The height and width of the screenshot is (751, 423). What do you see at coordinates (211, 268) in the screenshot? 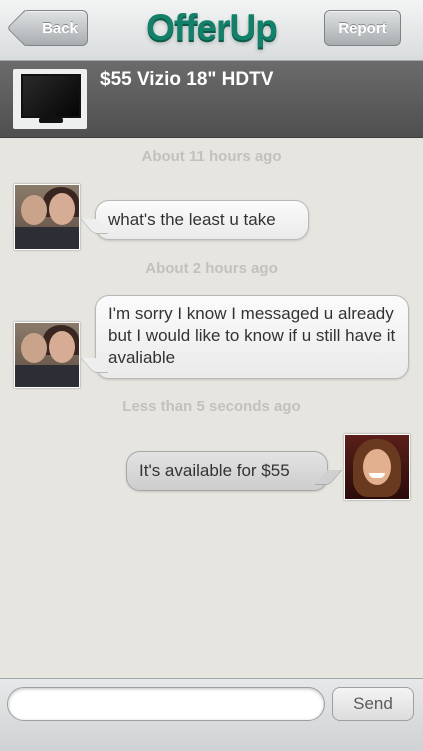
I see `message-timestamp: About 2 hours ago` at bounding box center [211, 268].